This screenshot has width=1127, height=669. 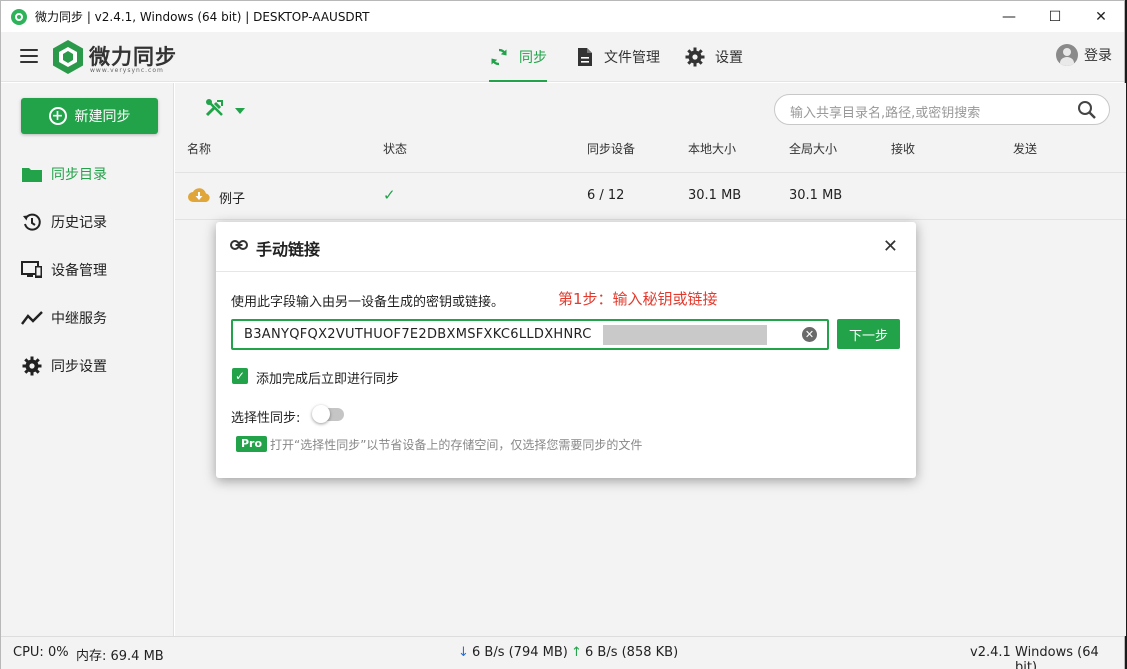 What do you see at coordinates (585, 57) in the screenshot?
I see `document-icon` at bounding box center [585, 57].